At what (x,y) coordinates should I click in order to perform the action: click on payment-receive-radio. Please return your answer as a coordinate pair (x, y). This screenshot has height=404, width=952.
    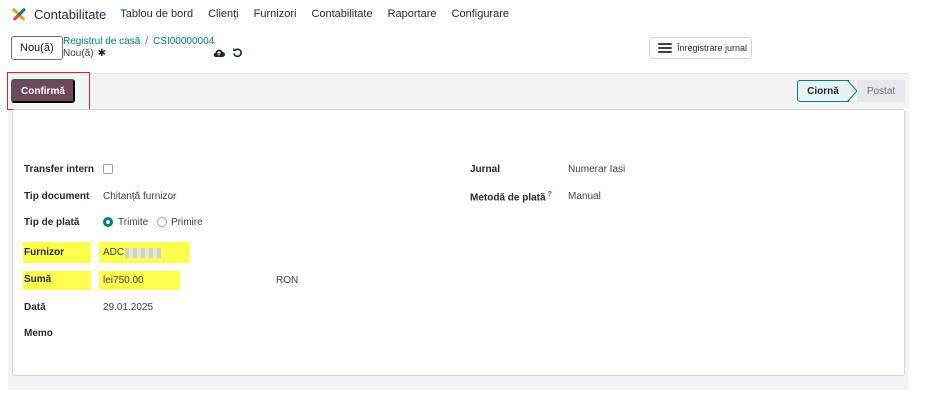
    Looking at the image, I should click on (162, 222).